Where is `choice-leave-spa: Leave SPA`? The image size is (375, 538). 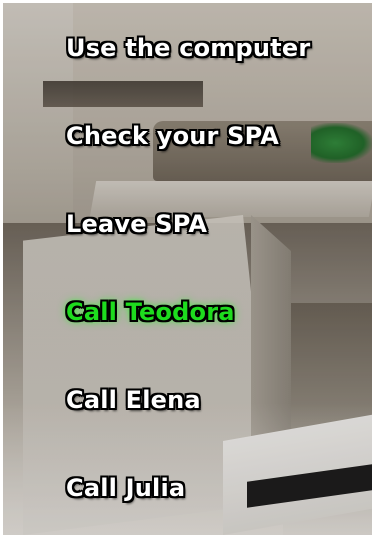 choice-leave-spa: Leave SPA is located at coordinates (136, 224).